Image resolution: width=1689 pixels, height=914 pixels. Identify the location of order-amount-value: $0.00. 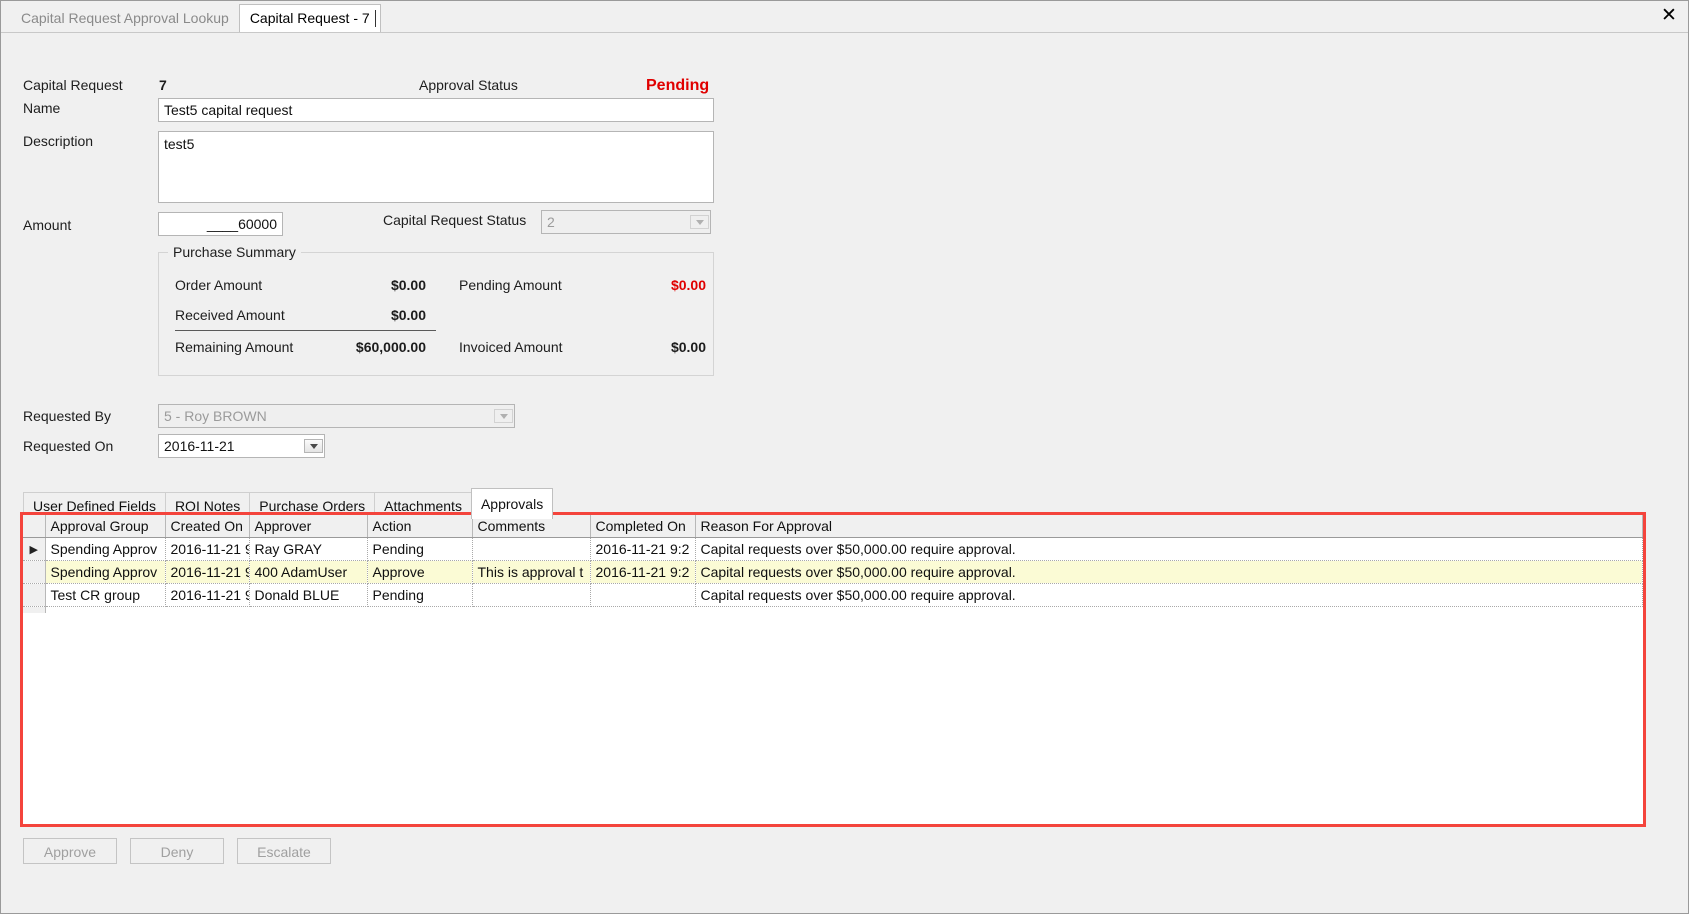
(408, 285).